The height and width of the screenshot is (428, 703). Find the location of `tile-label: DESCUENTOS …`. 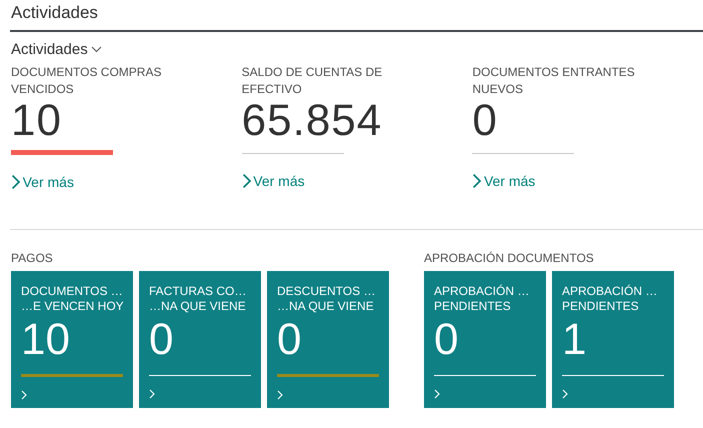

tile-label: DESCUENTOS … is located at coordinates (326, 291).